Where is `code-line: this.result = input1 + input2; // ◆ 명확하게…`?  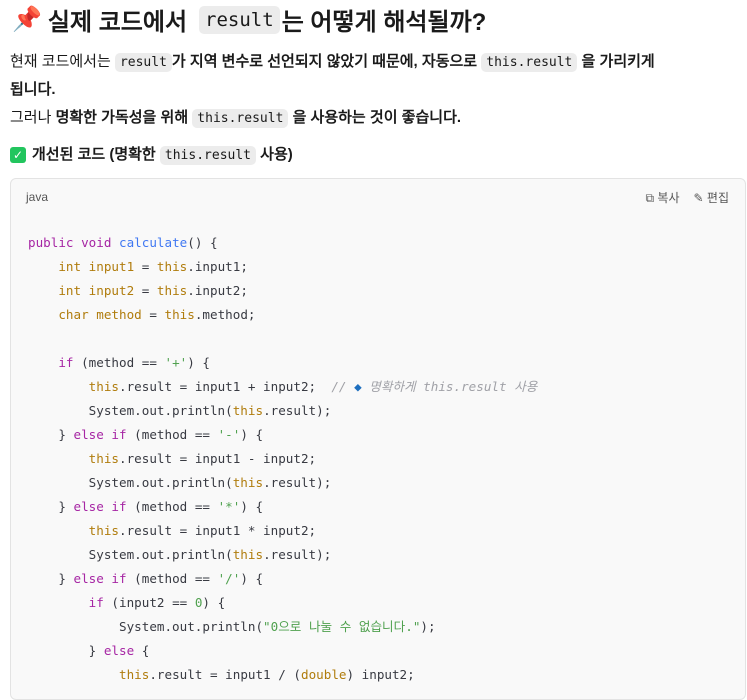 code-line: this.result = input1 + input2; // ◆ 명확하게… is located at coordinates (283, 387).